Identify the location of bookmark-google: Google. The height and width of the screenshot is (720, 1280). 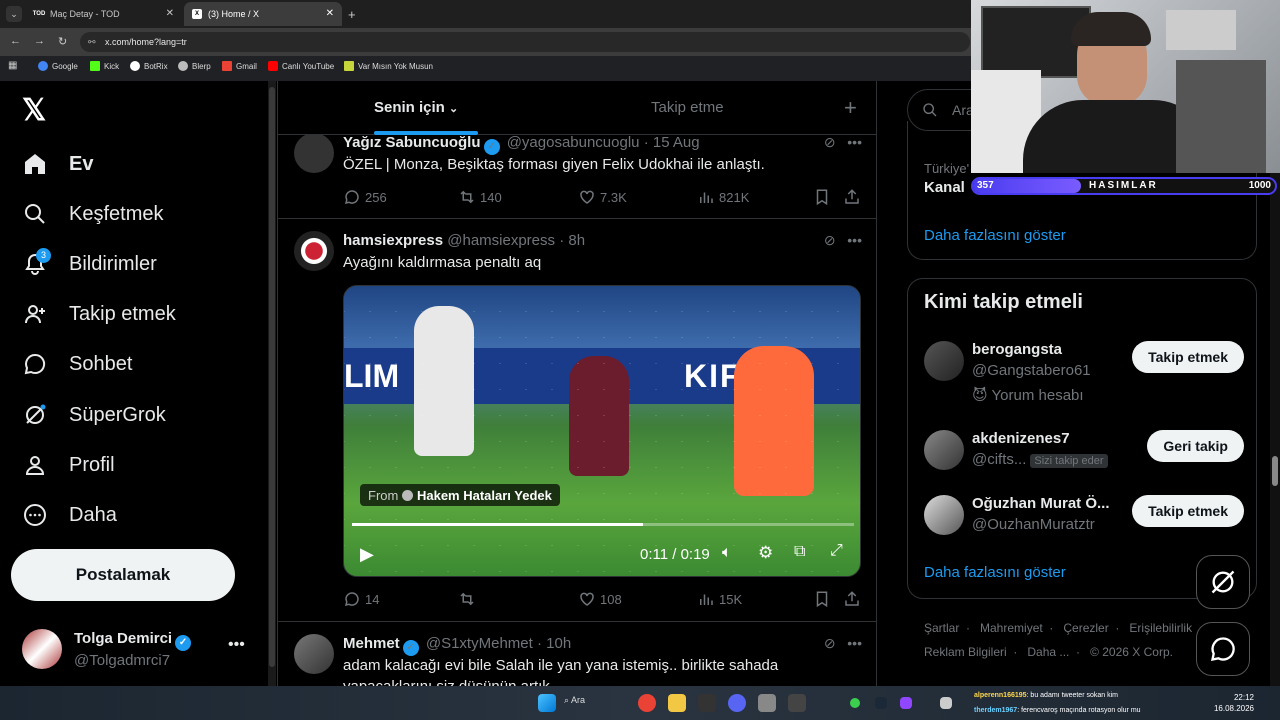
(58, 66).